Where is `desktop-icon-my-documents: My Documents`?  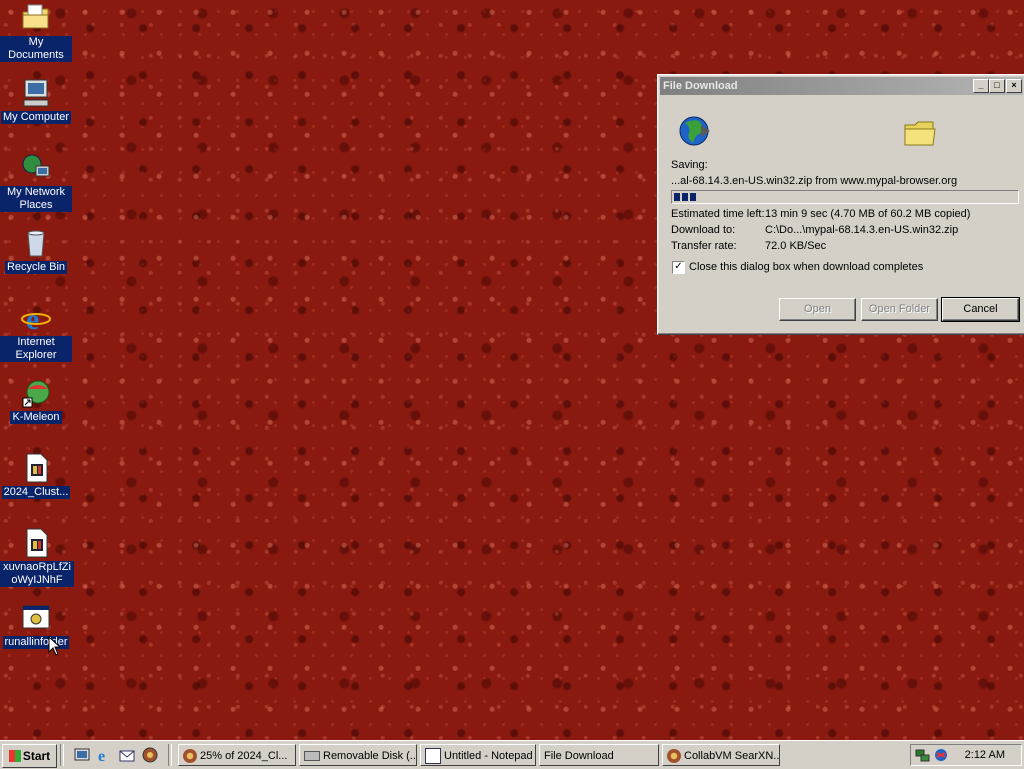
desktop-icon-my-documents: My Documents is located at coordinates (36, 32).